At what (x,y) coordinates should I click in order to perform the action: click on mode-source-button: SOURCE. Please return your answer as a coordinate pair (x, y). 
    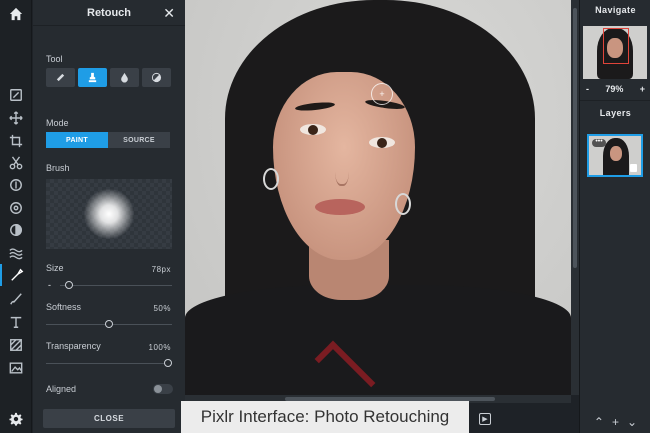
    Looking at the image, I should click on (139, 140).